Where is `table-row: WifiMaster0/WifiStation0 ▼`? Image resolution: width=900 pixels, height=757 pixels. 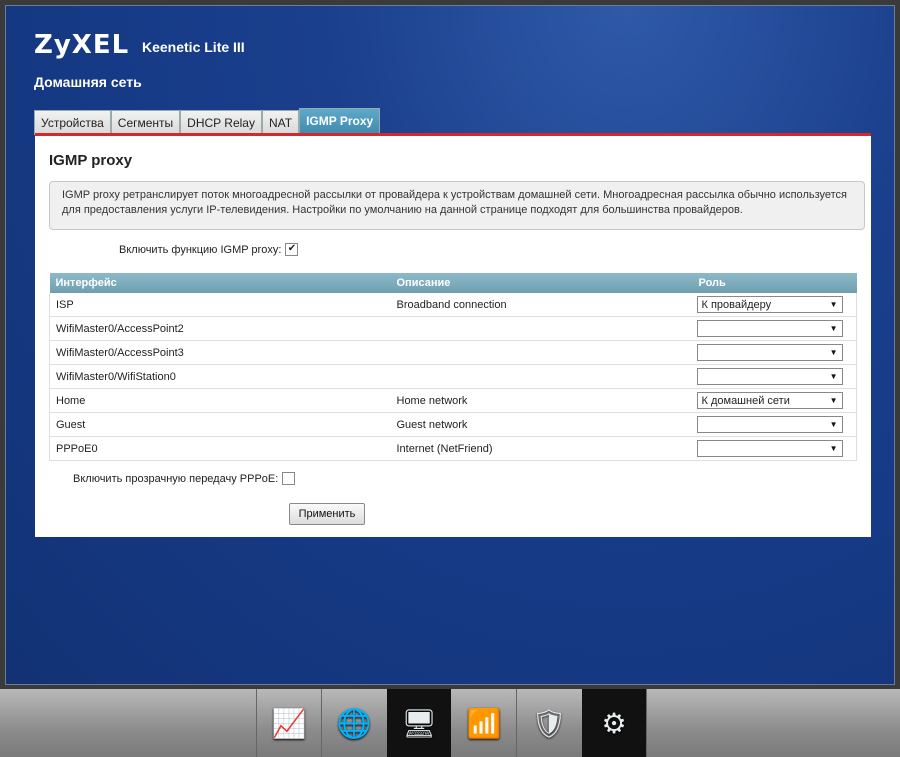
table-row: WifiMaster0/WifiStation0 ▼ is located at coordinates (453, 376).